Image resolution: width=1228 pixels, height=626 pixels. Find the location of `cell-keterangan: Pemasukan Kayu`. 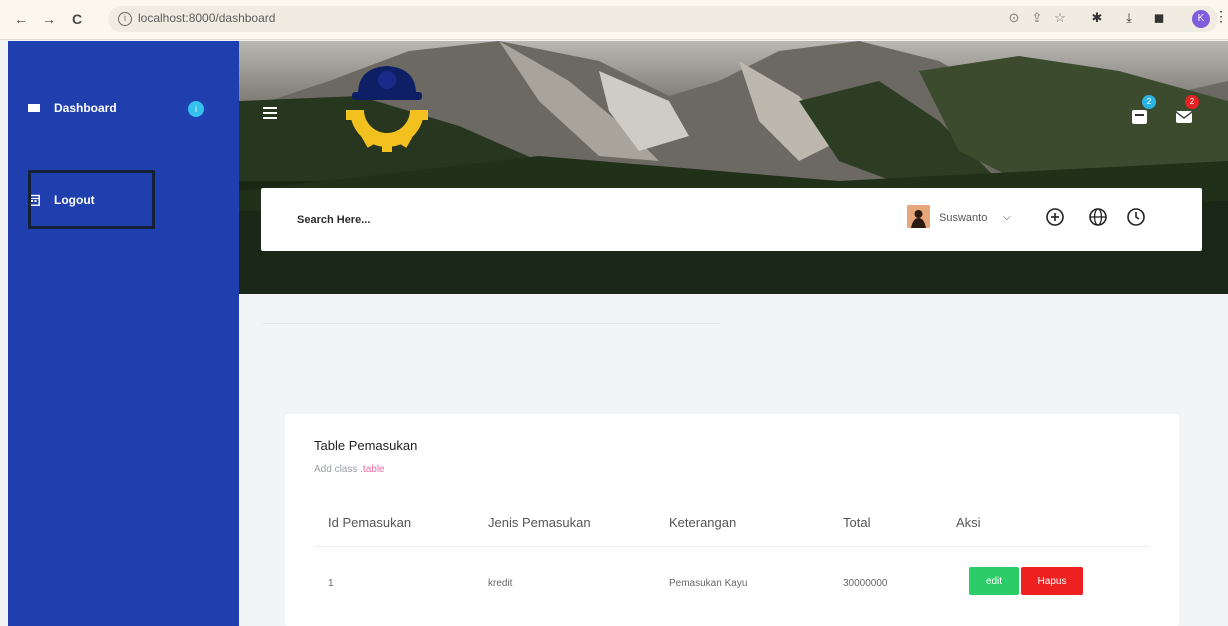

cell-keterangan: Pemasukan Kayu is located at coordinates (708, 583).